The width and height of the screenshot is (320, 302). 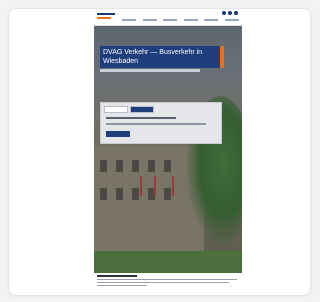 I want to click on menu-icon, so click(x=236, y=13).